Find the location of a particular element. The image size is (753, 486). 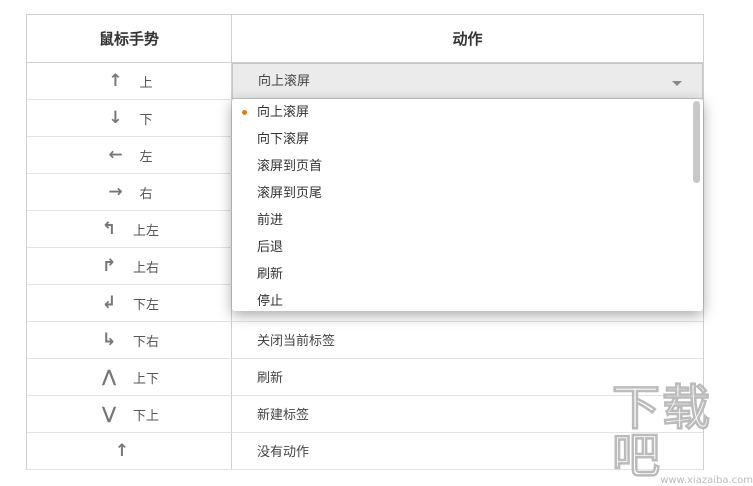

action-value: 关闭当前标签 is located at coordinates (296, 341).